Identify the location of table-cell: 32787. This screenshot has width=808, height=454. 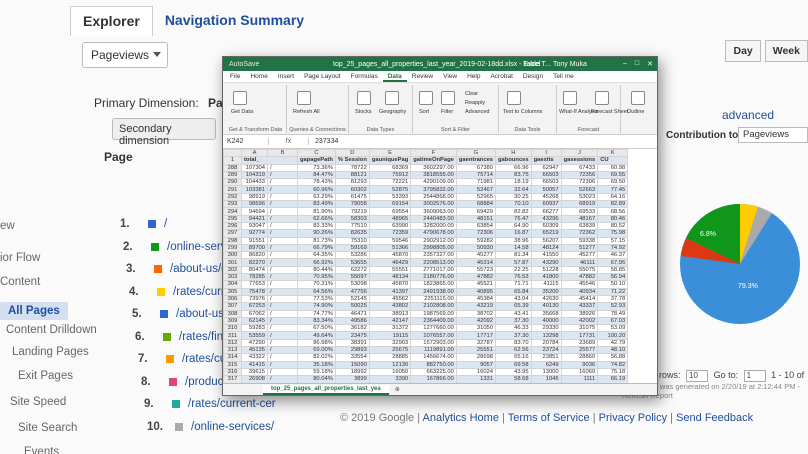
(476, 343).